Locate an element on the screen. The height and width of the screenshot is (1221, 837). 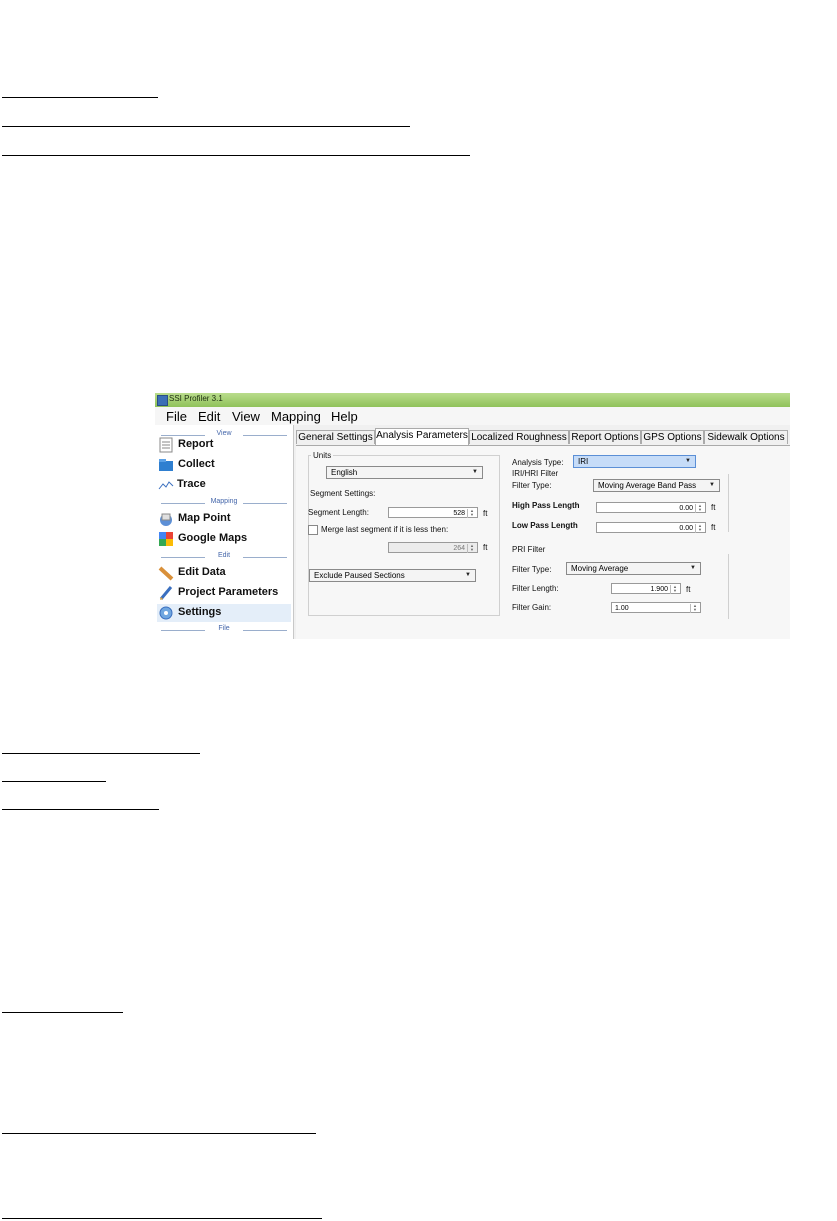
exclude-paused-value: Exclude Paused Sections is located at coordinates (359, 575).